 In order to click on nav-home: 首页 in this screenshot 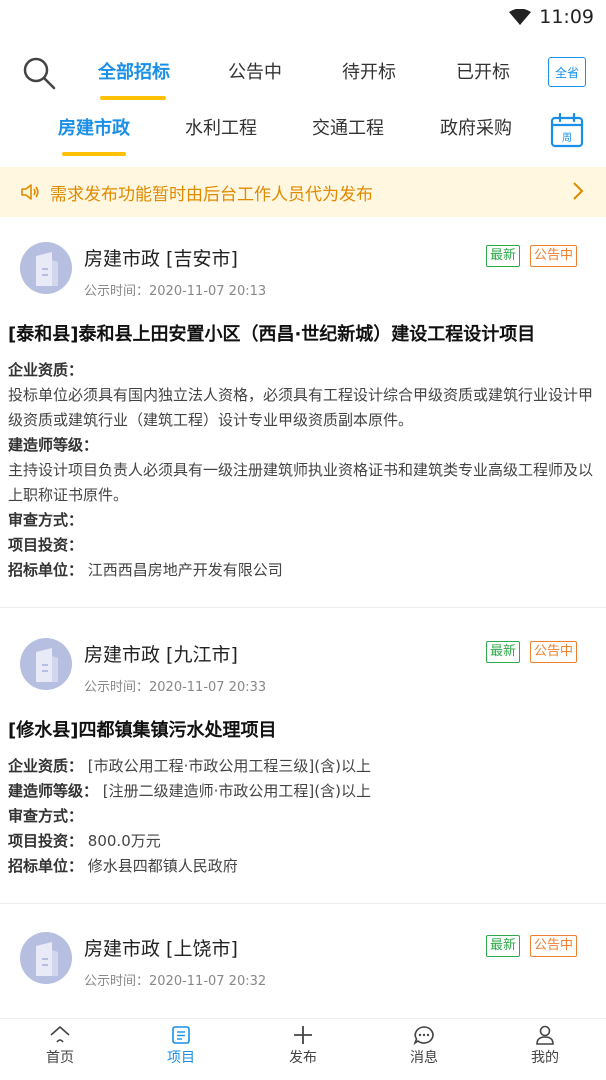, I will do `click(60, 1046)`.